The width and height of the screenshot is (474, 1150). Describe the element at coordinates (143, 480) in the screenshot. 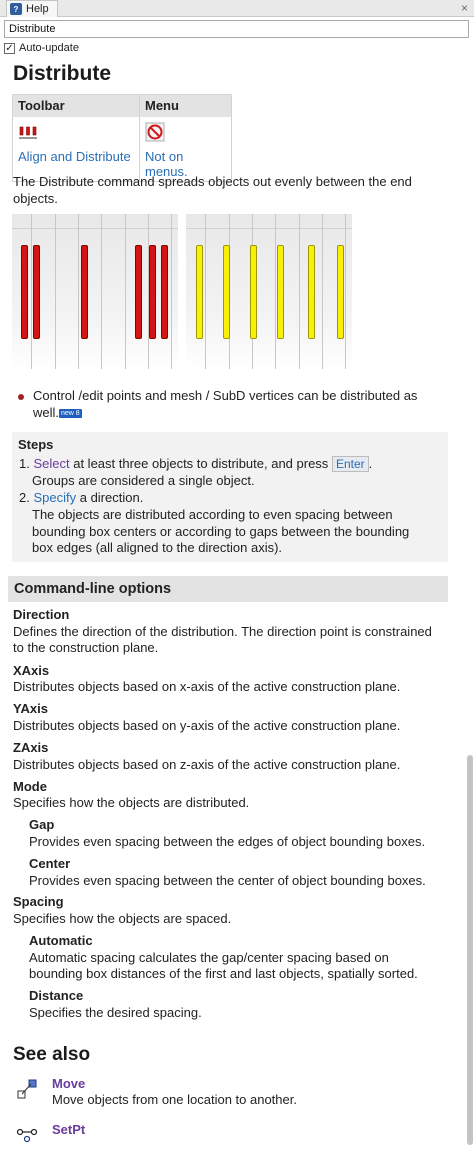

I see `step-1-note: Groups are considered a single object.` at that location.